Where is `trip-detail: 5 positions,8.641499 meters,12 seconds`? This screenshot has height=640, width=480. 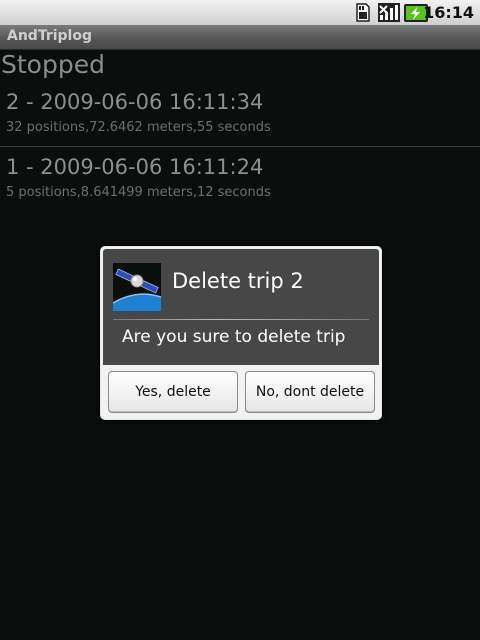
trip-detail: 5 positions,8.641499 meters,12 seconds is located at coordinates (138, 192).